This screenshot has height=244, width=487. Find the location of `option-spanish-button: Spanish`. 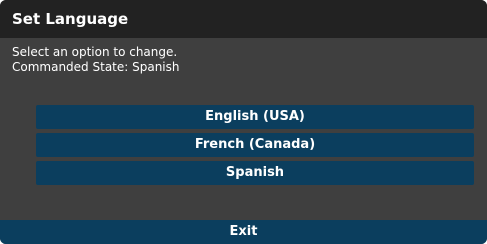

option-spanish-button: Spanish is located at coordinates (255, 173).